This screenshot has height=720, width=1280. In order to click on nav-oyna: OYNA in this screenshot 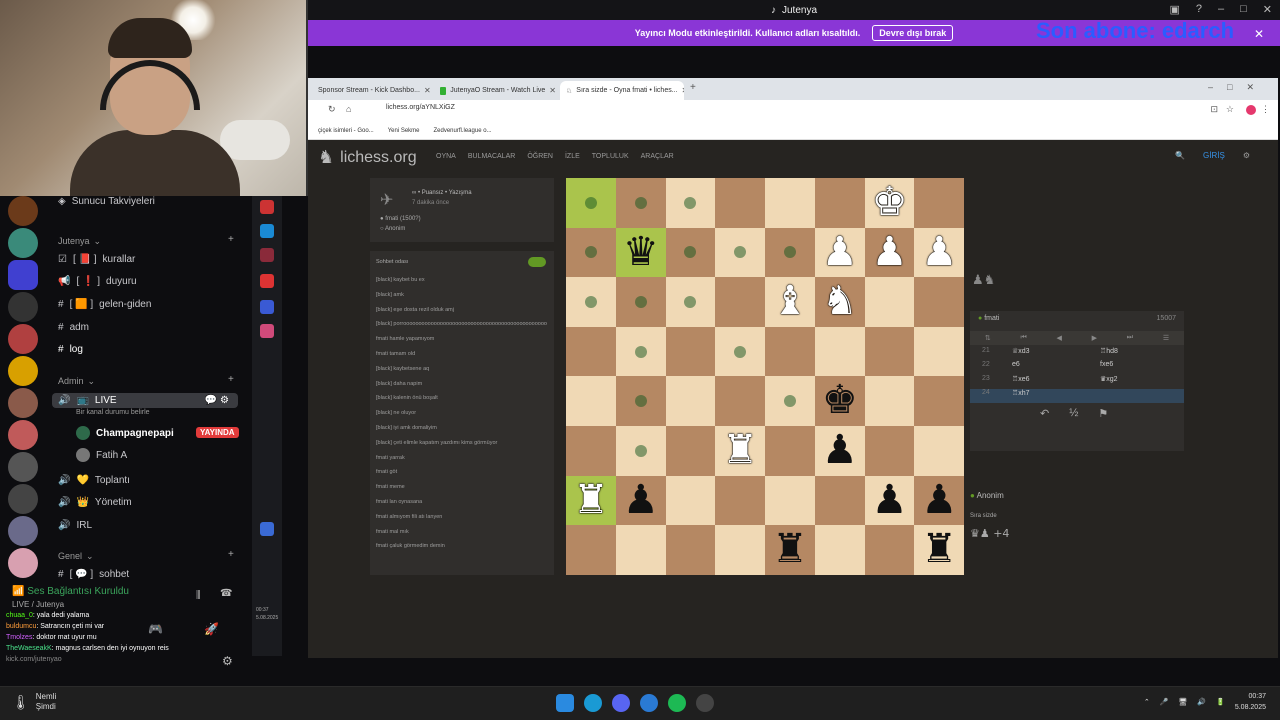, I will do `click(446, 156)`.